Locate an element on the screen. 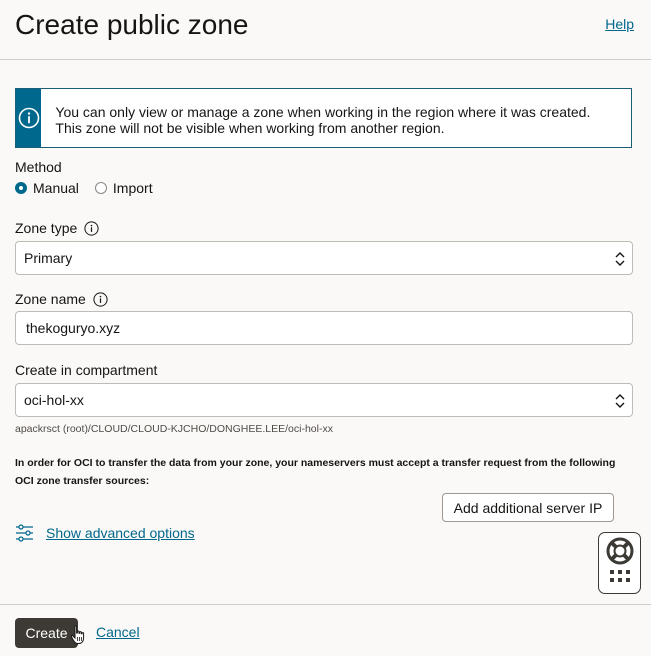  hand-cursor-icon is located at coordinates (77, 634).